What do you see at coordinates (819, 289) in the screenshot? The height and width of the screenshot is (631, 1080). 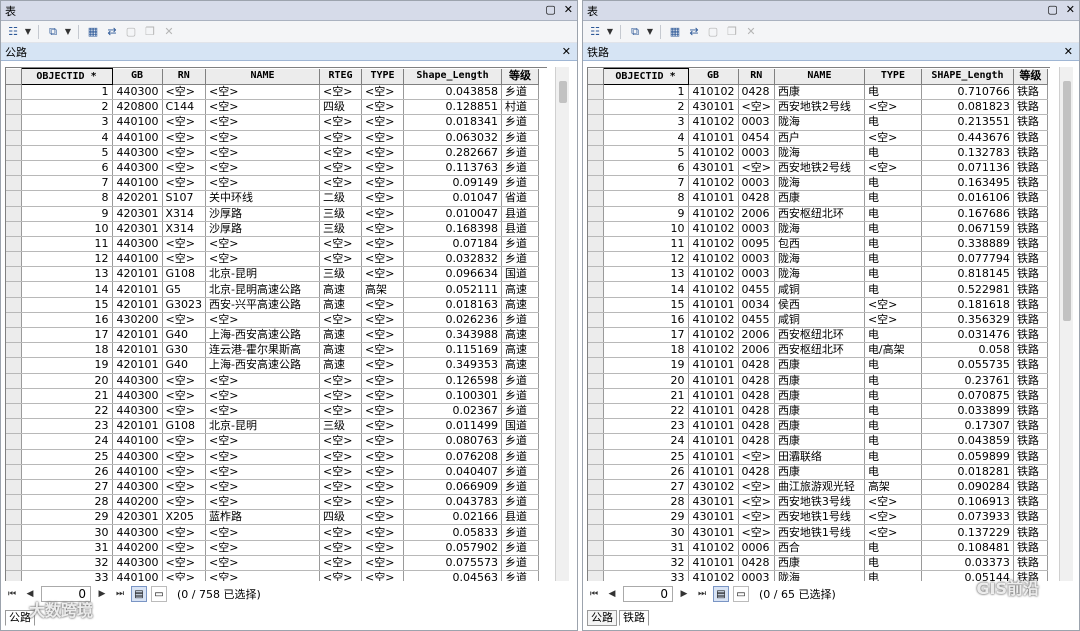 I see `table-cell: 咸铜` at bounding box center [819, 289].